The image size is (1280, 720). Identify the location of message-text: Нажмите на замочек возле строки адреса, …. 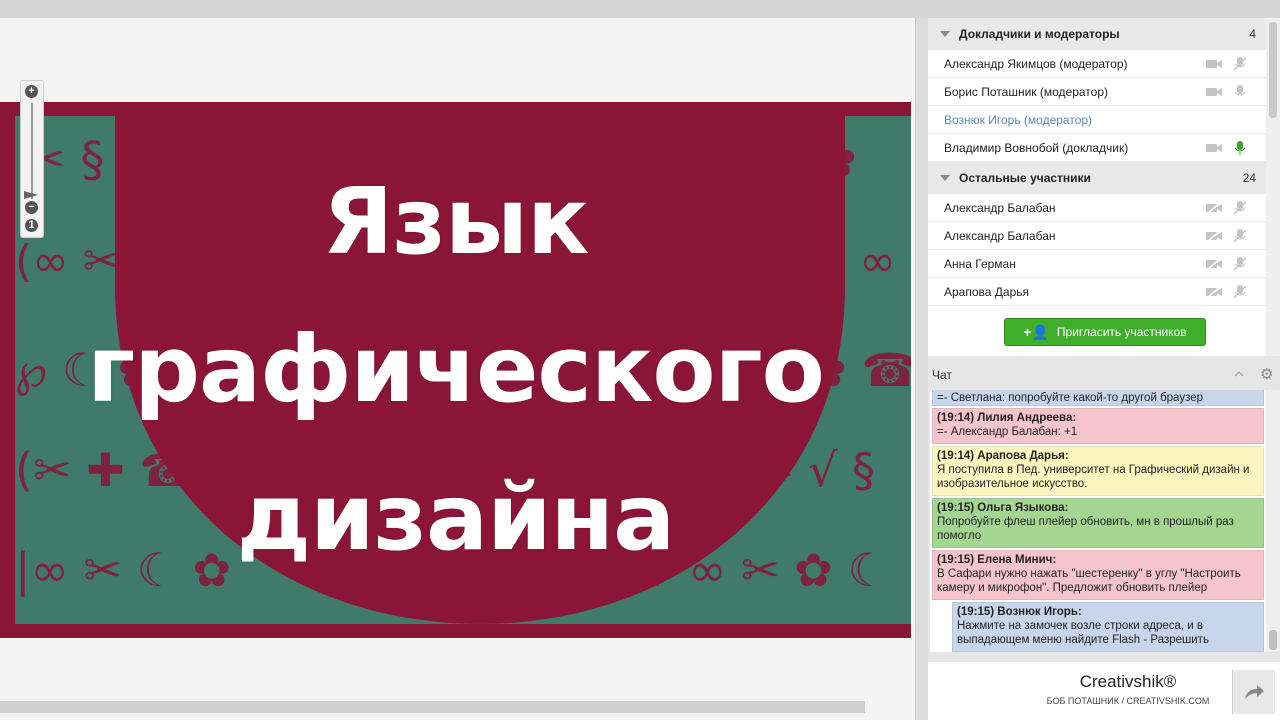
(1083, 633).